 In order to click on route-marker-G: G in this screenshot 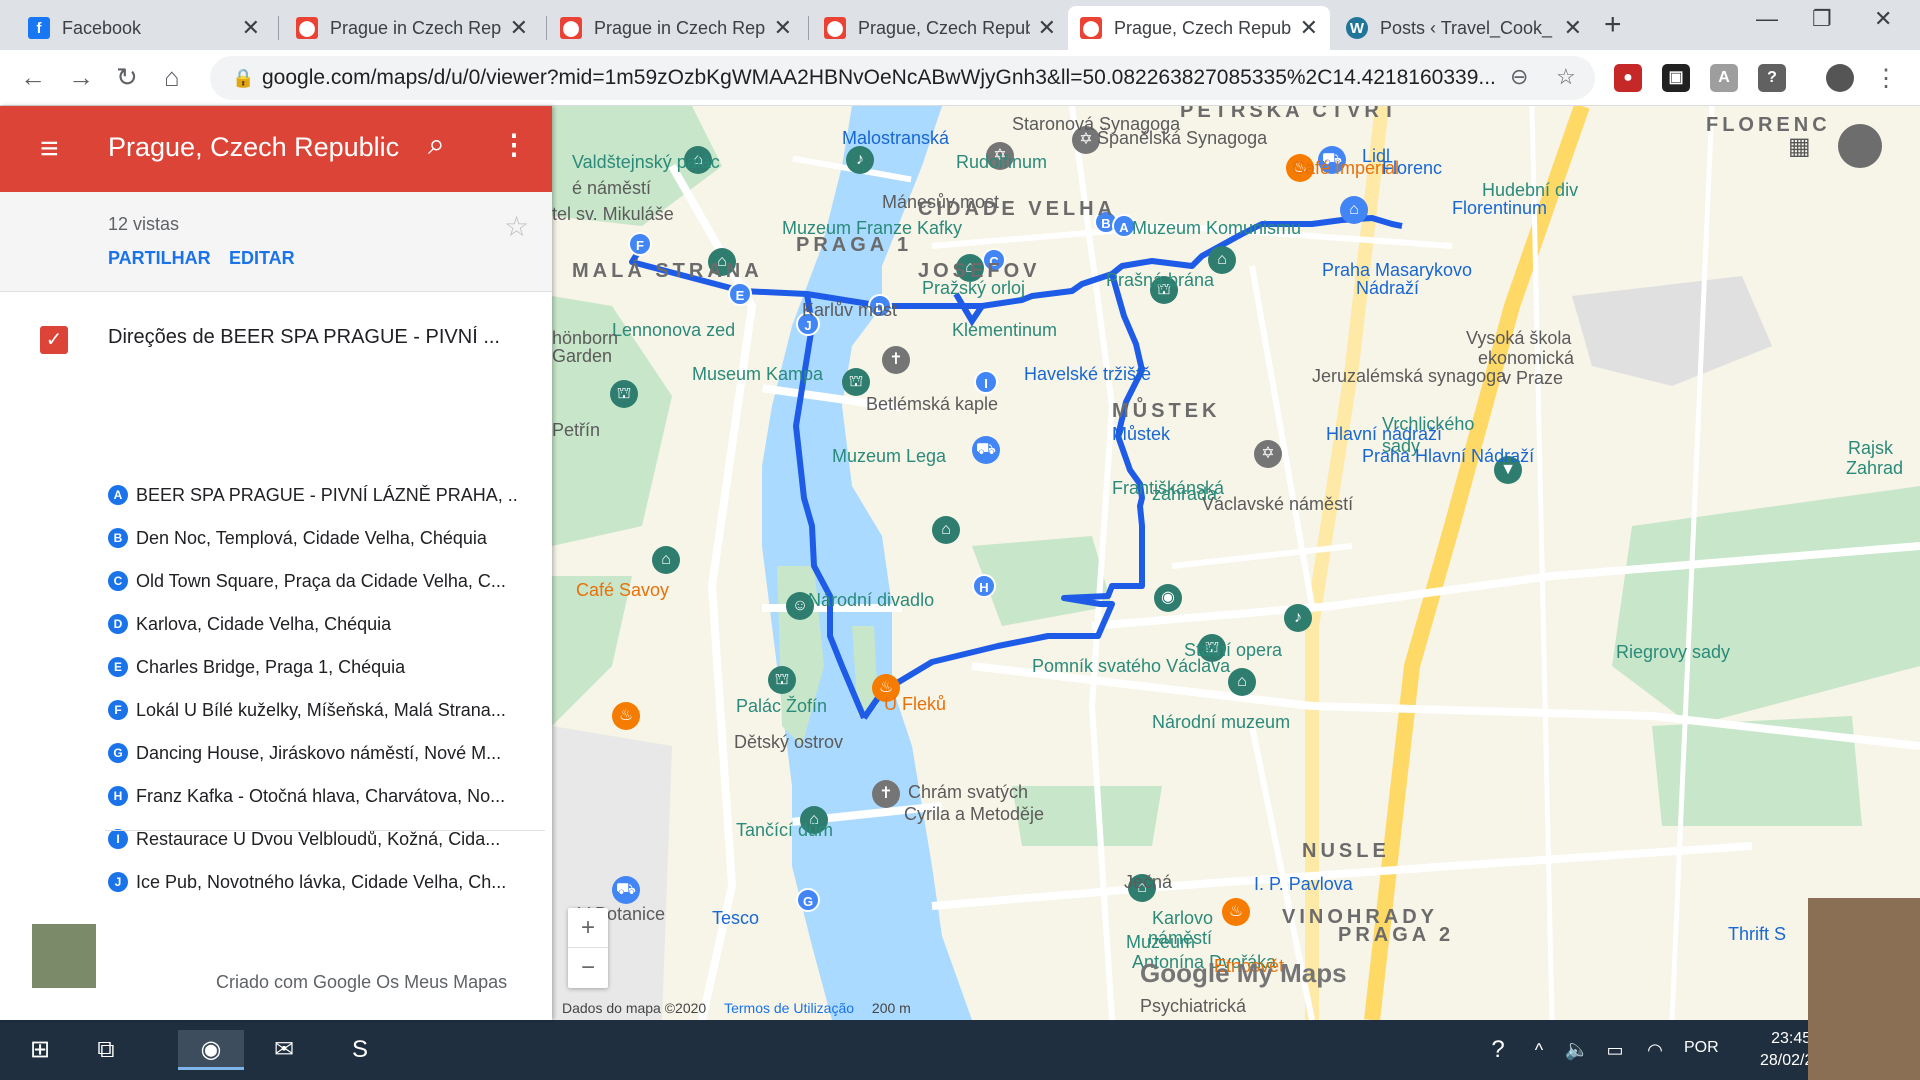, I will do `click(808, 900)`.